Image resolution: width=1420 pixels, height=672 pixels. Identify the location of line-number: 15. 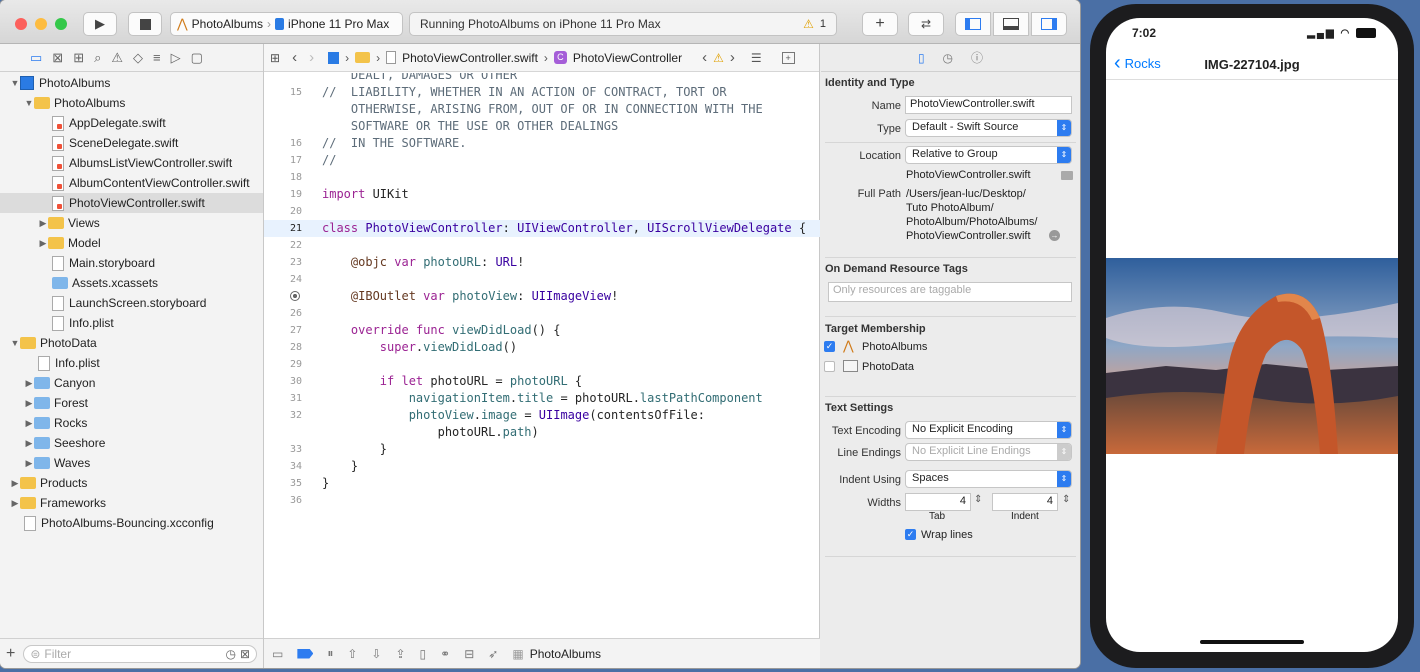
(283, 92).